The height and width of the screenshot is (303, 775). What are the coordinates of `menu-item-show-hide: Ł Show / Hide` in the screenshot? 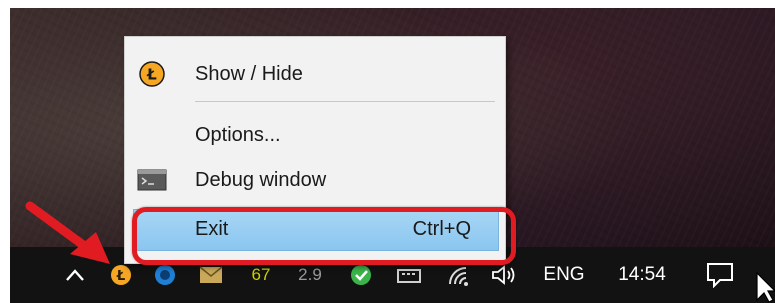 It's located at (315, 74).